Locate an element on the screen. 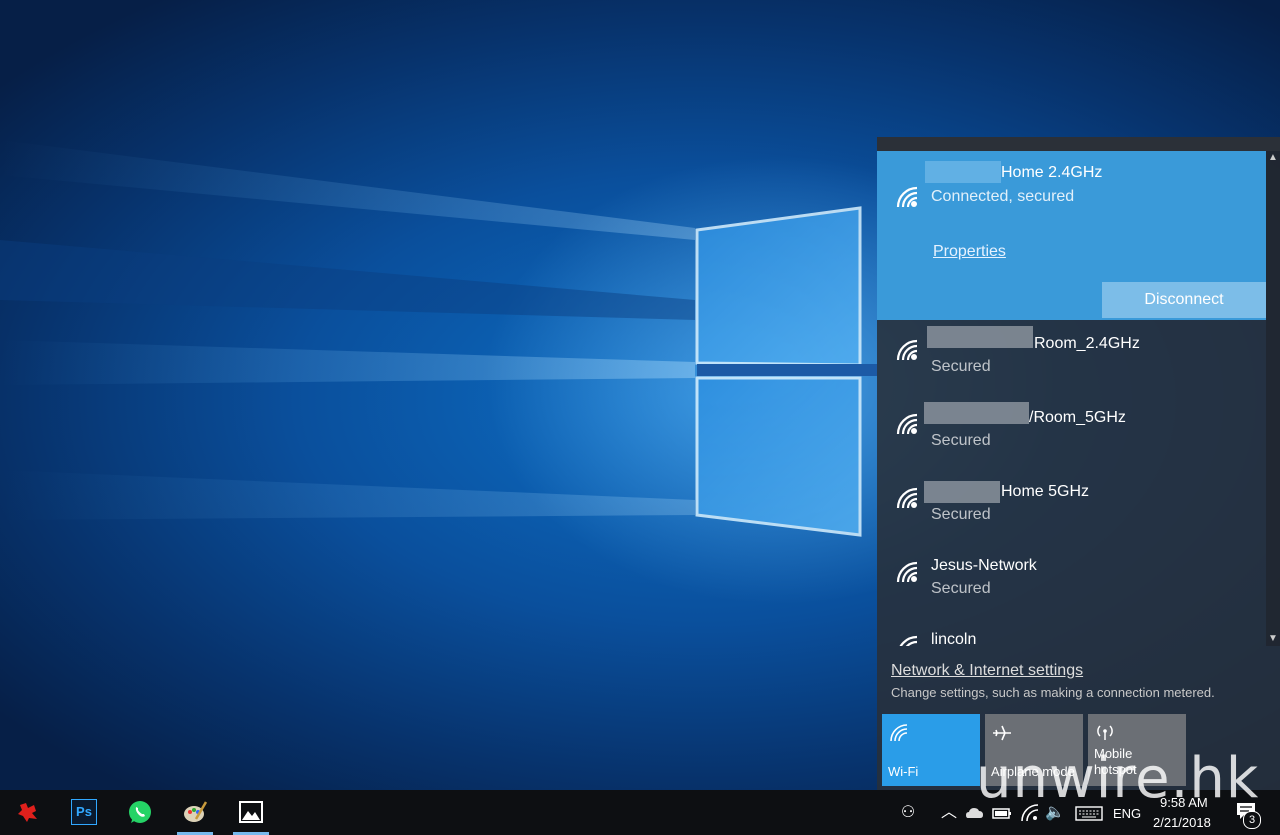 Image resolution: width=1280 pixels, height=835 pixels. taskbar-app-photoshop: Ps is located at coordinates (84, 812).